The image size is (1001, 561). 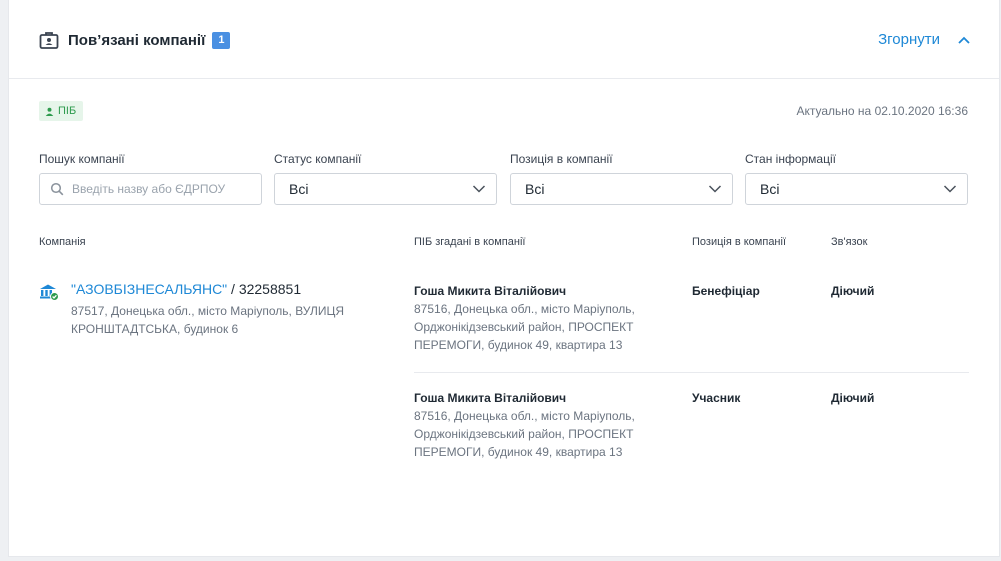 I want to click on position-select: Всі, so click(x=621, y=189).